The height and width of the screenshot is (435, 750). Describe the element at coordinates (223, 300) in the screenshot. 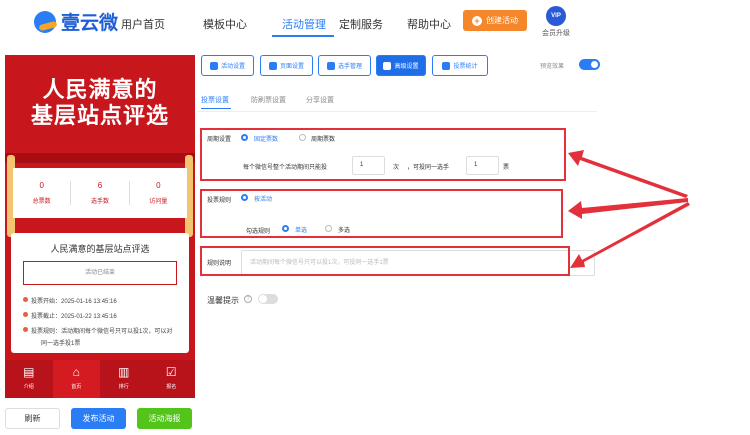

I see `reminder-label: 温馨提示` at that location.